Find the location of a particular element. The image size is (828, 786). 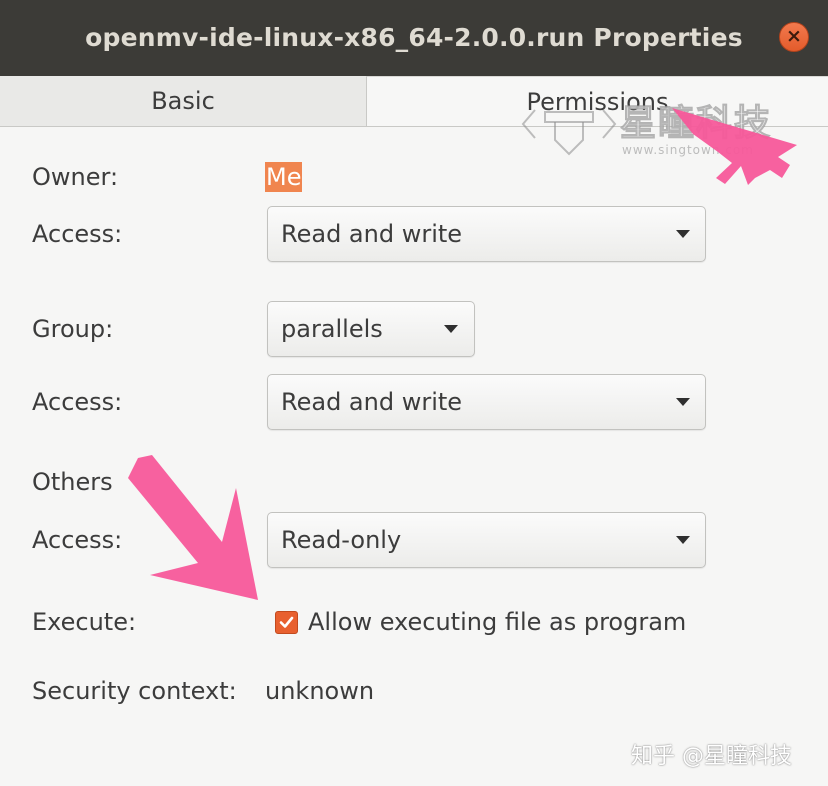

execute-checkbox-label: Allow executing file as program is located at coordinates (497, 622).